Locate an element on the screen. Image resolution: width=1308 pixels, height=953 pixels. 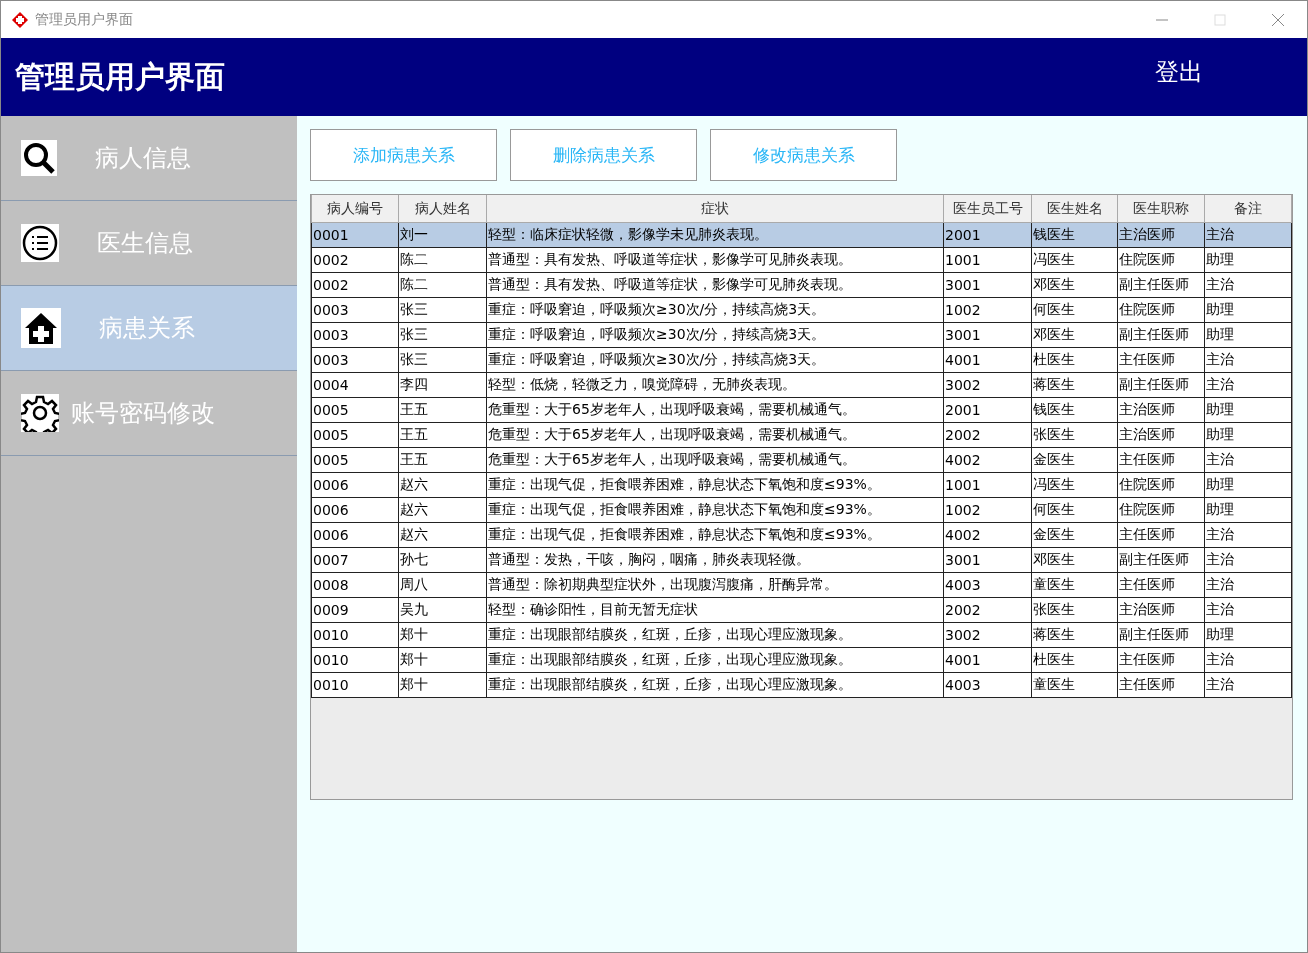
table-cell: 0004 is located at coordinates (355, 385).